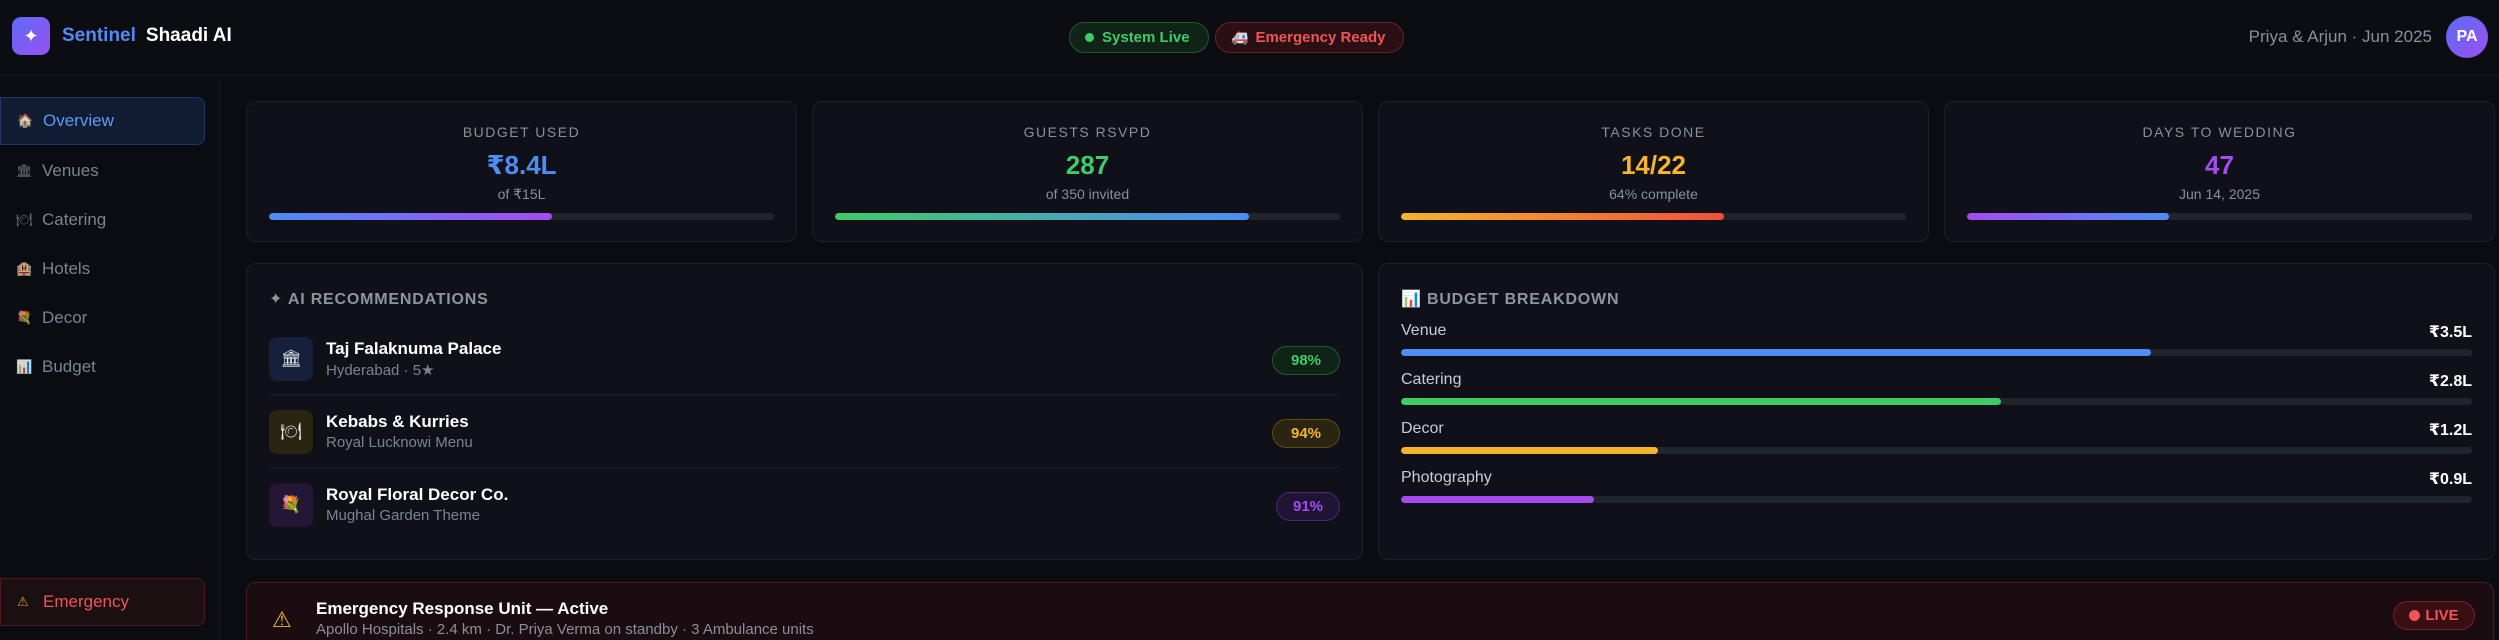 The height and width of the screenshot is (640, 2499). What do you see at coordinates (399, 442) in the screenshot?
I see `recommendation-sub: Royal Lucknowi Menu` at bounding box center [399, 442].